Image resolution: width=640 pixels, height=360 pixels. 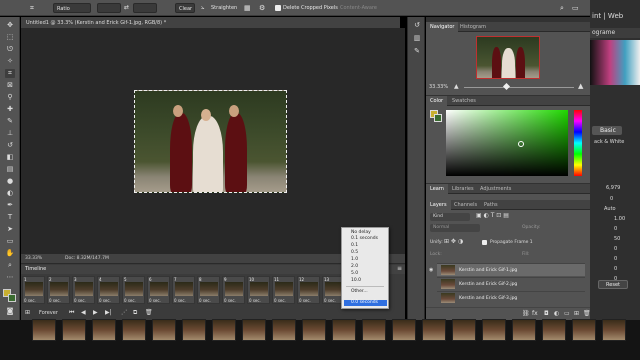 I want to click on fx-icon: fx, so click(x=535, y=313).